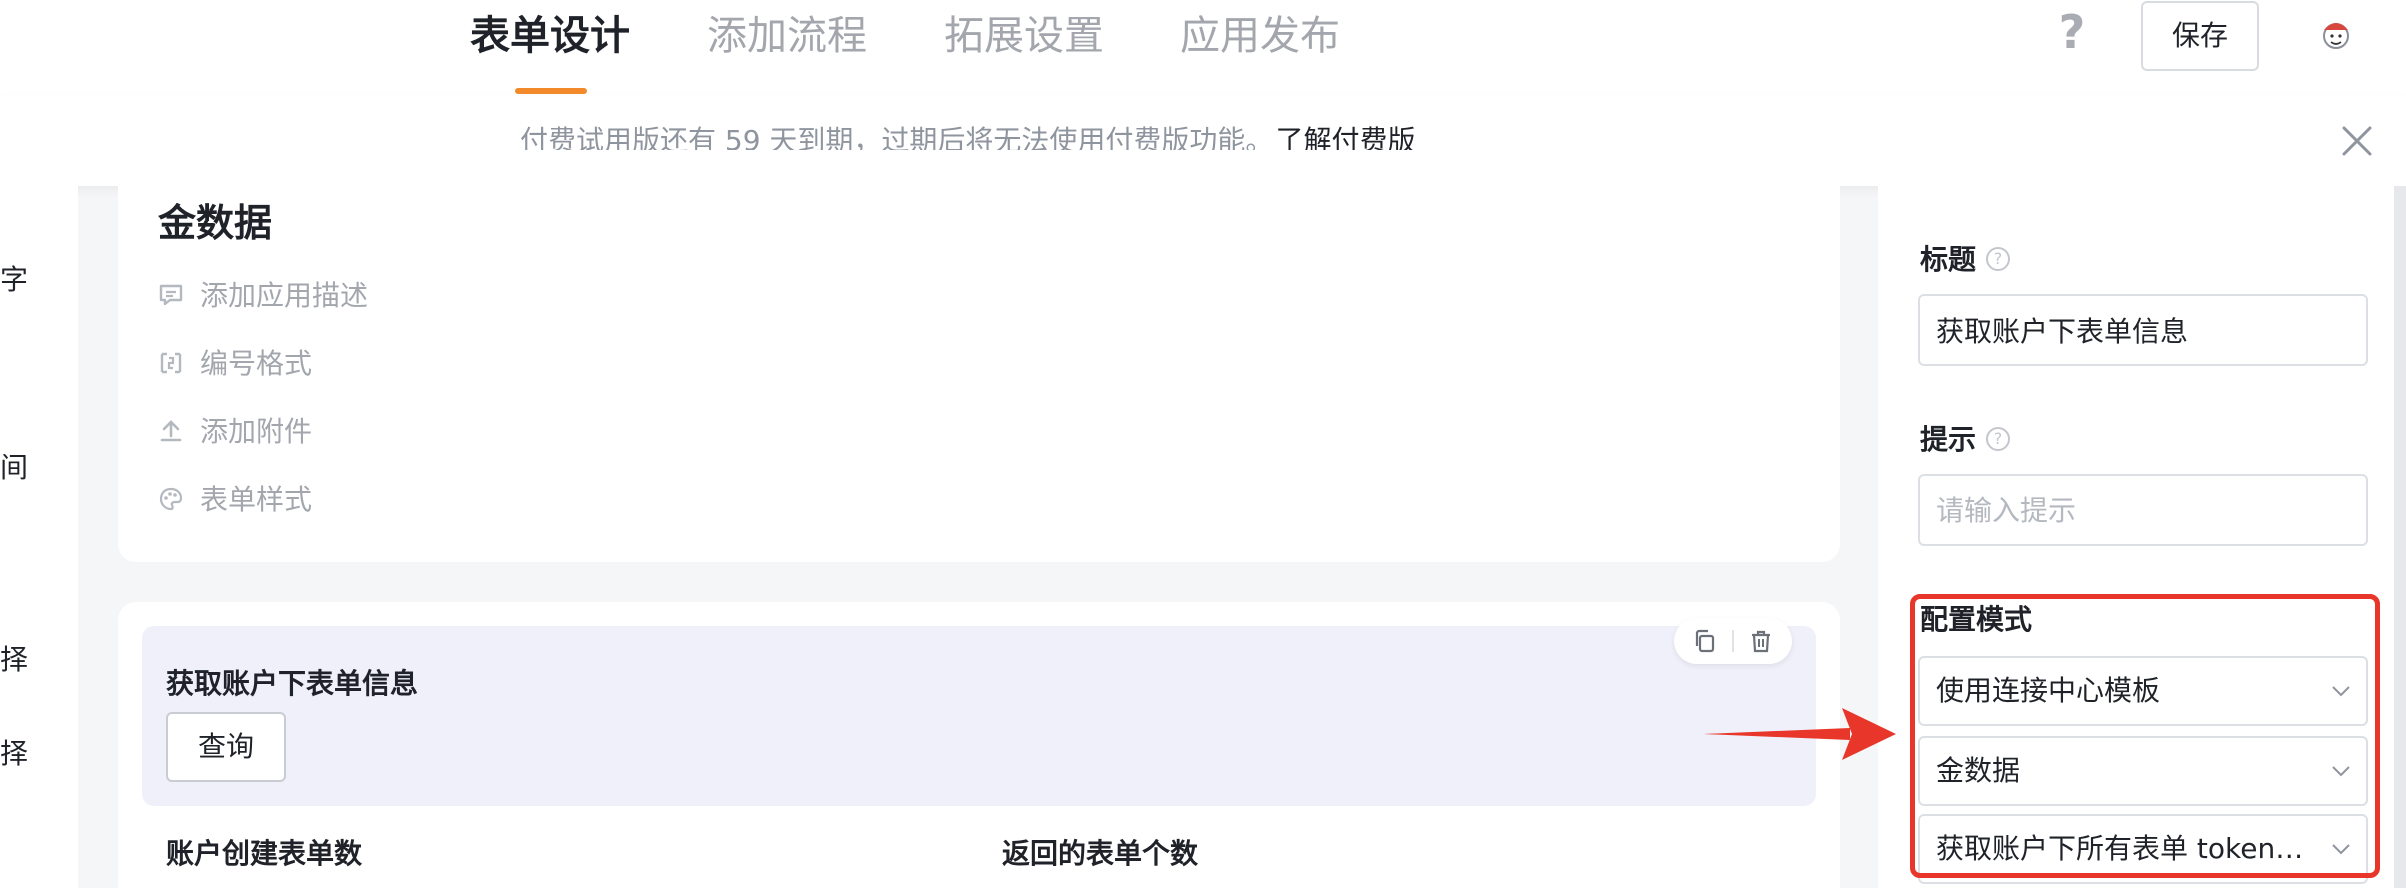  What do you see at coordinates (2143, 510) in the screenshot?
I see `hint-input` at bounding box center [2143, 510].